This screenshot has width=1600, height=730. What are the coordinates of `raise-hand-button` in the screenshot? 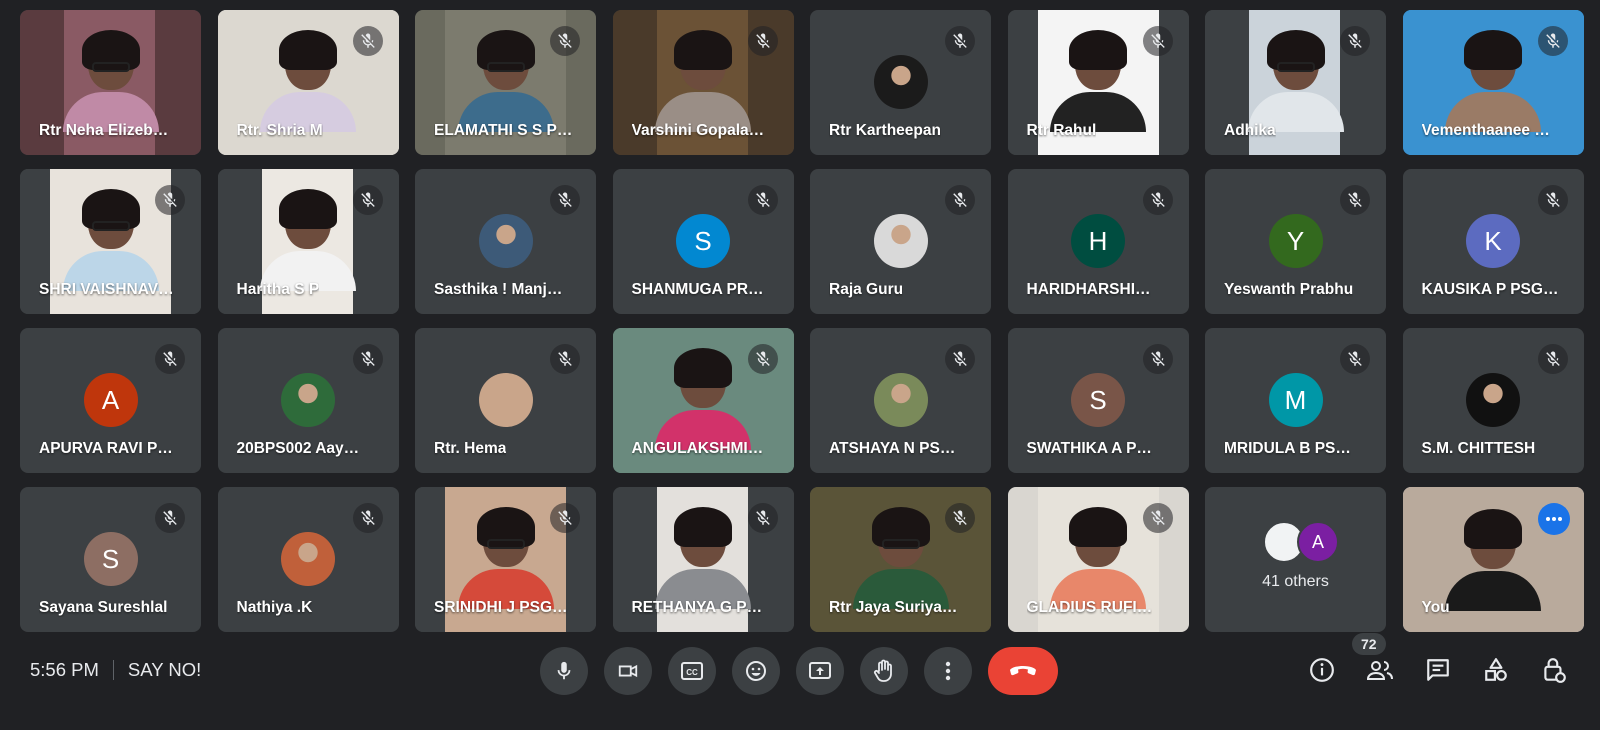 It's located at (884, 671).